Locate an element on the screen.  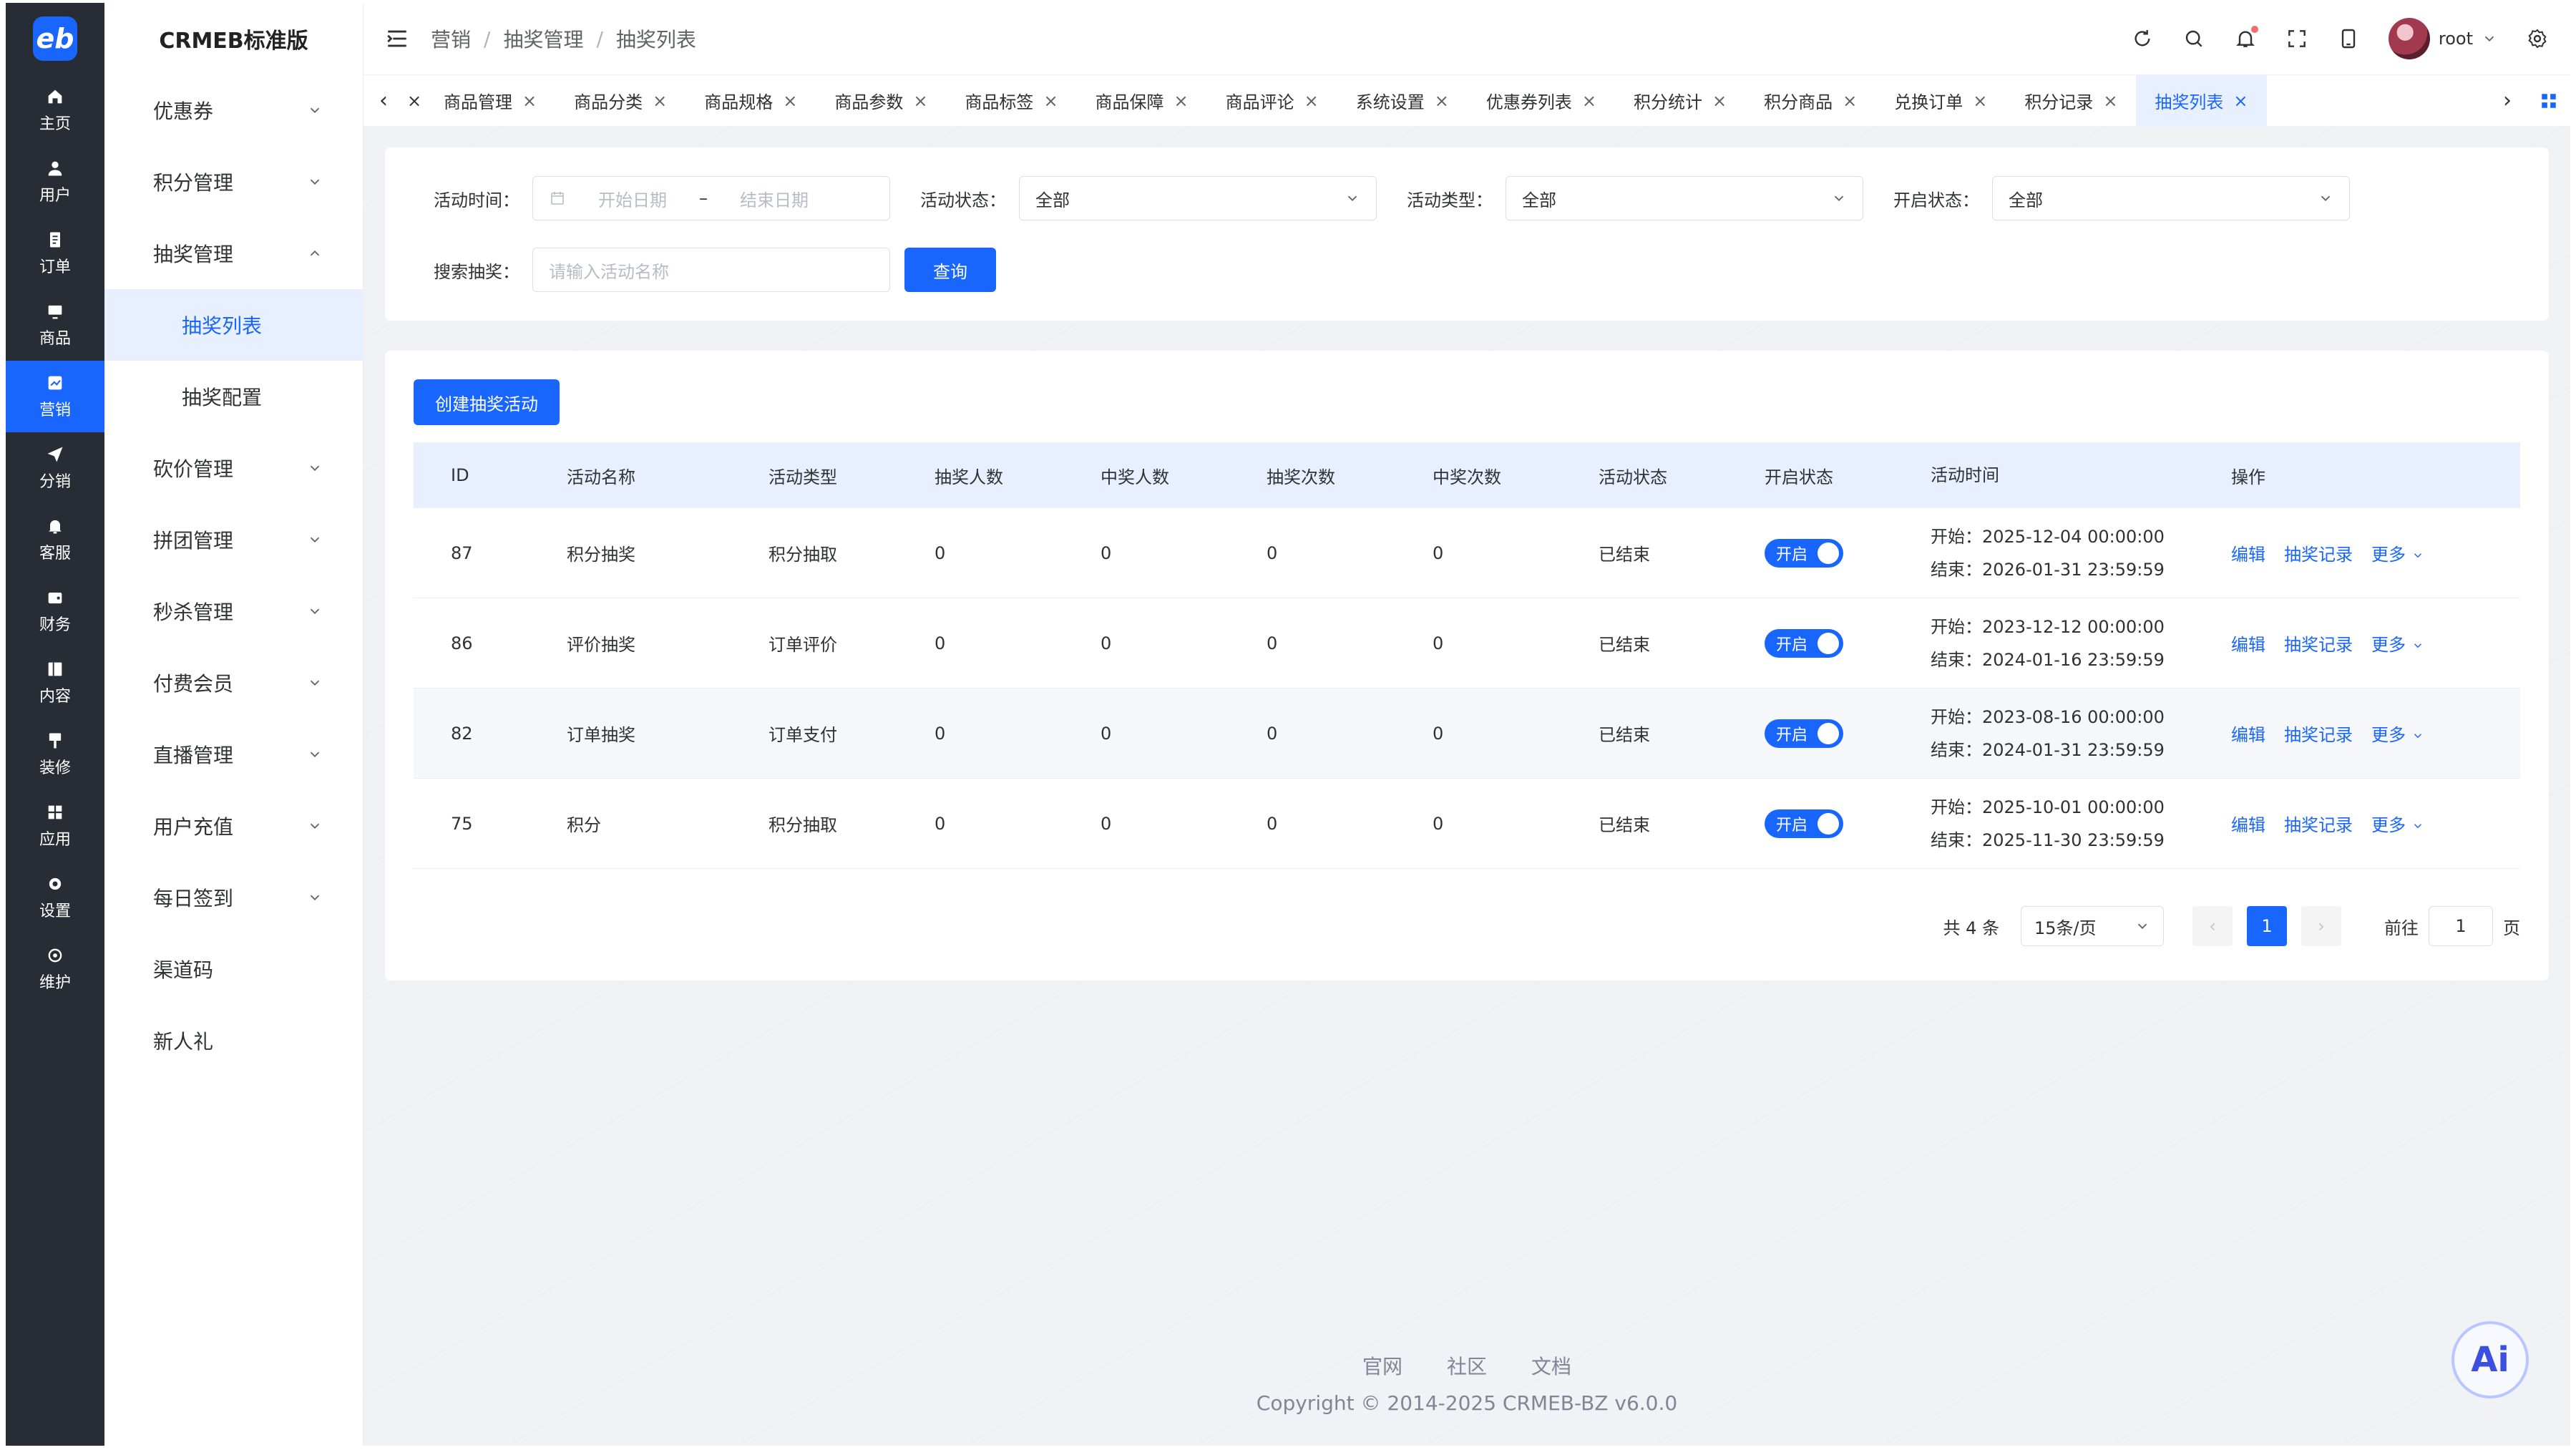
submenu-item: 直播管理 is located at coordinates (233, 754).